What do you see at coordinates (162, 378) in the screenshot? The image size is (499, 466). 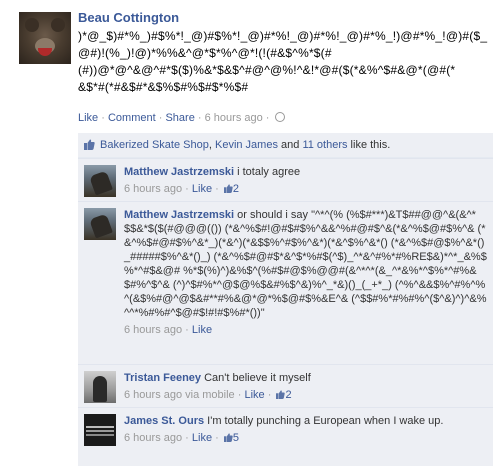 I see `commenter-name: Tristan Feeney` at bounding box center [162, 378].